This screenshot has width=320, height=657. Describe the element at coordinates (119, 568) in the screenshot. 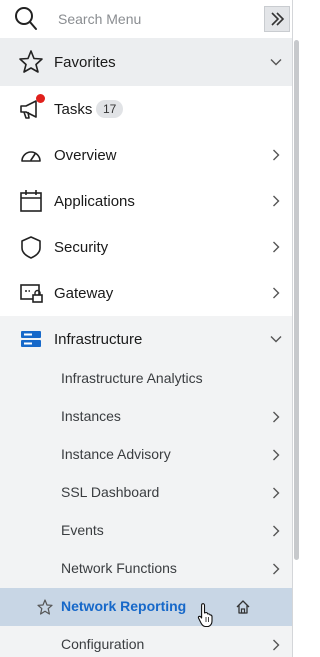

I see `submenu-item-label: Network Functions` at that location.